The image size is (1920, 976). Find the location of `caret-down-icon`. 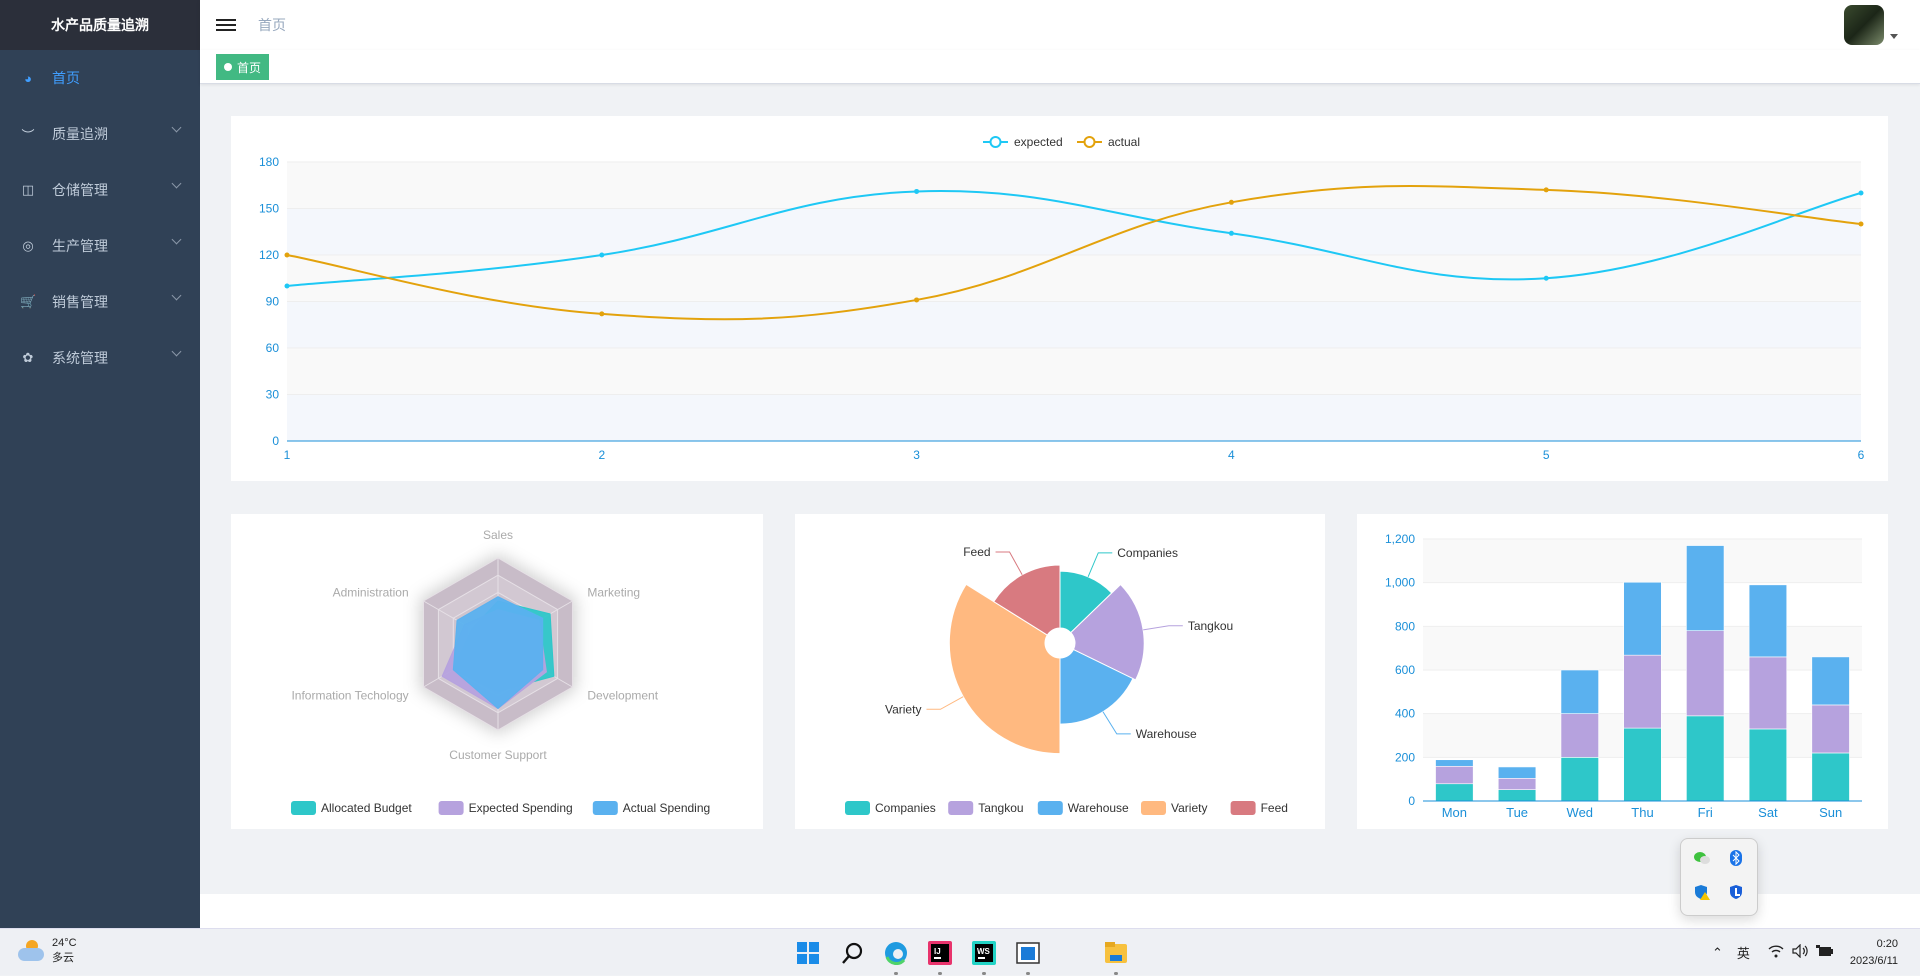

caret-down-icon is located at coordinates (1894, 38).